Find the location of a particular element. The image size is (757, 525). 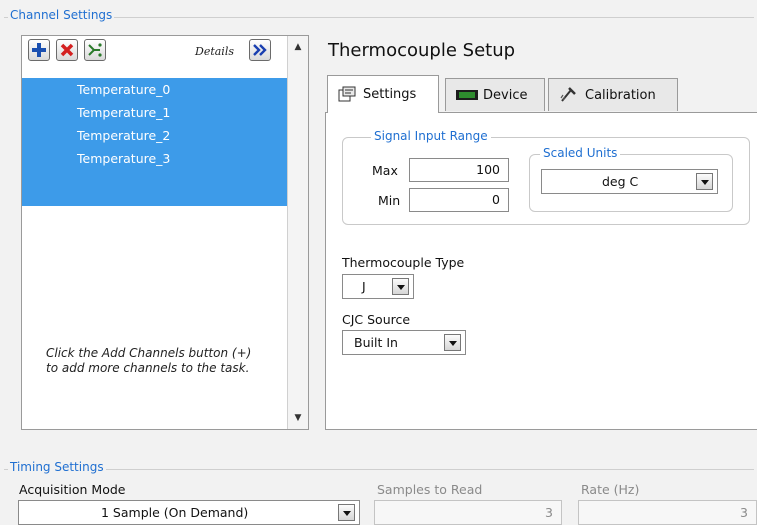

thermocouple-type-value: J is located at coordinates (364, 286).